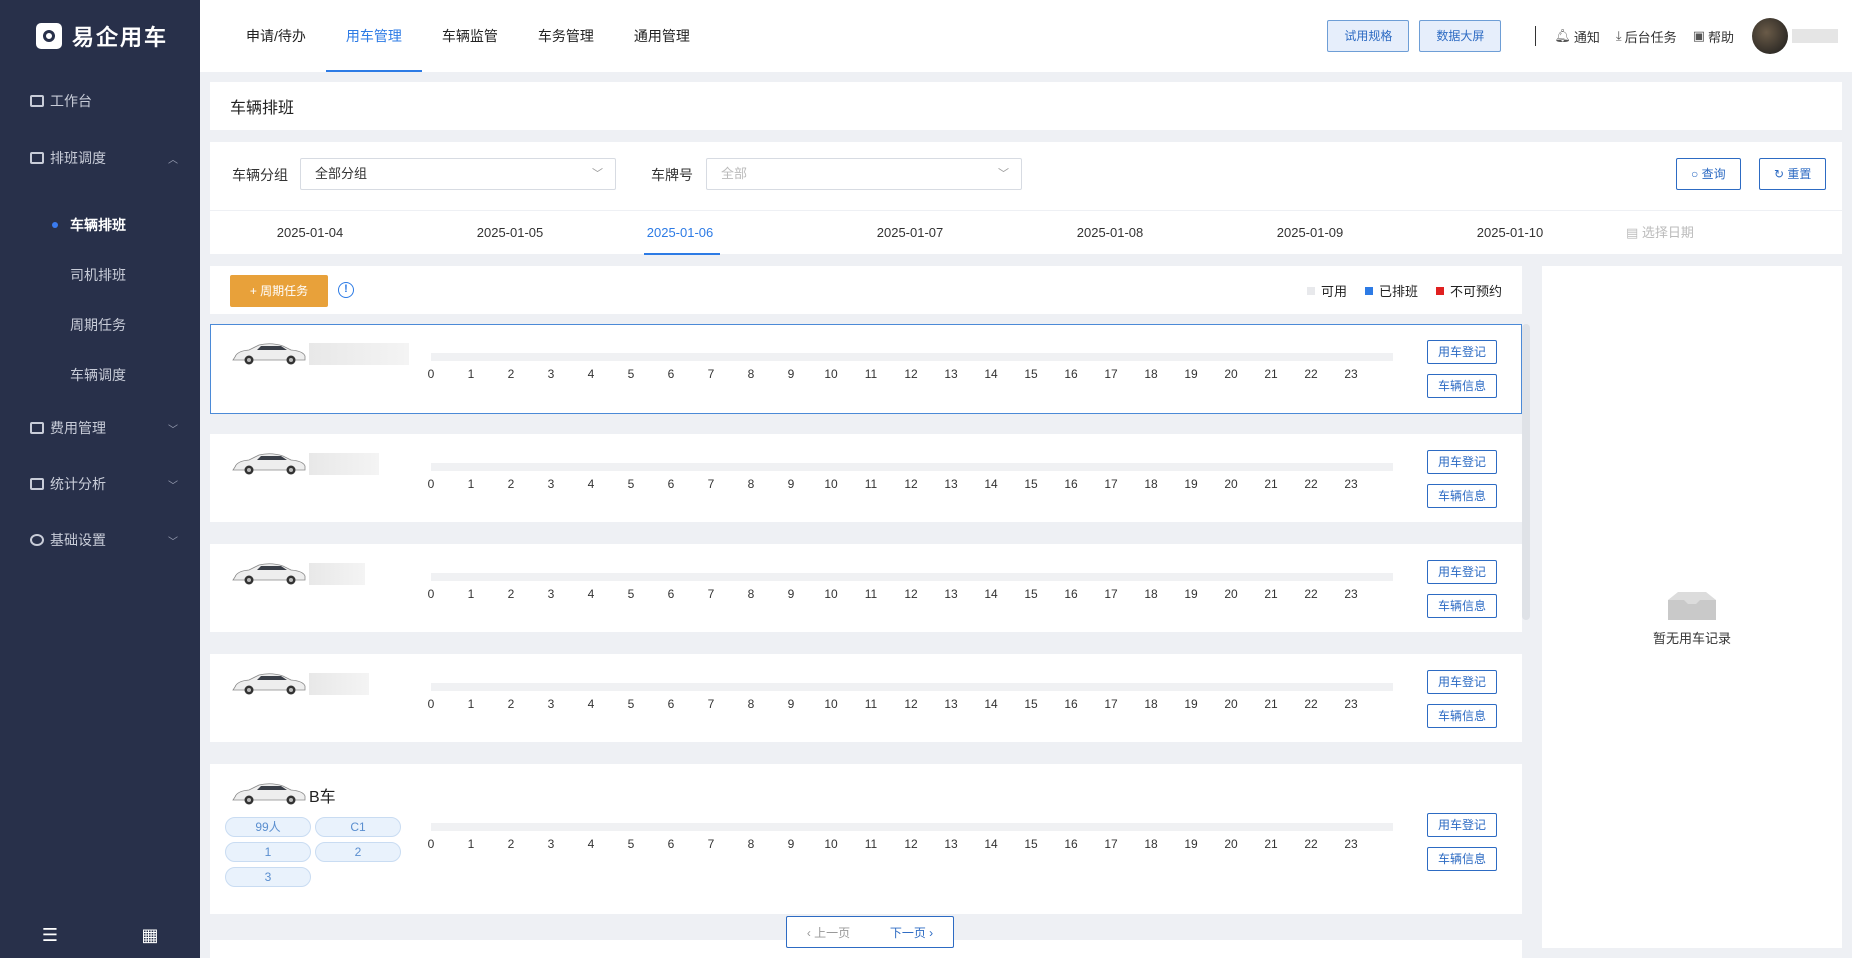 The width and height of the screenshot is (1852, 958). I want to click on query-label: 查询, so click(1713, 174).